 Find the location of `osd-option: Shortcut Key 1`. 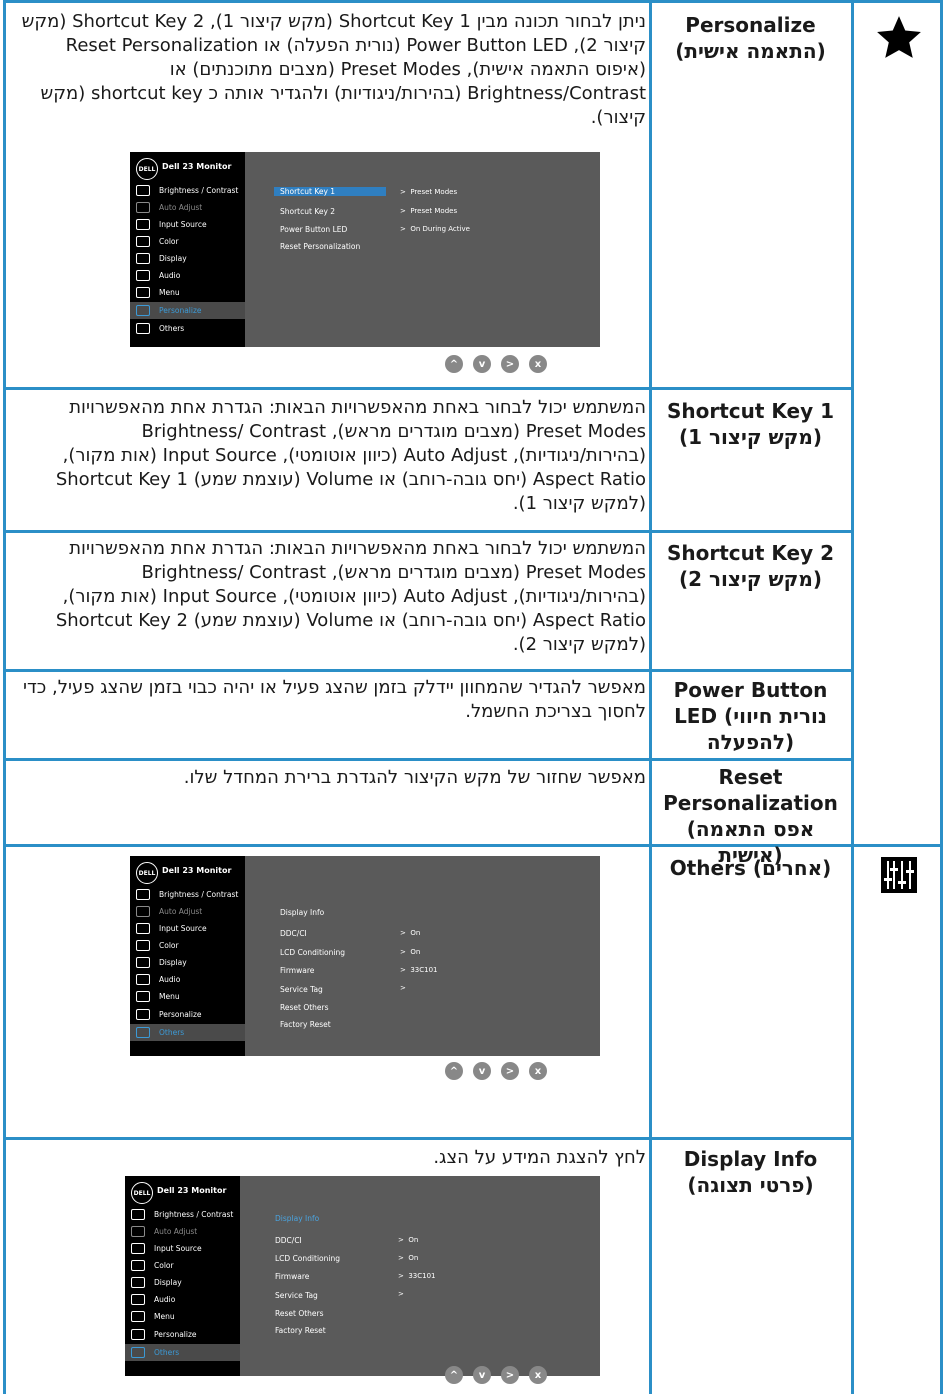

osd-option: Shortcut Key 1 is located at coordinates (330, 191).